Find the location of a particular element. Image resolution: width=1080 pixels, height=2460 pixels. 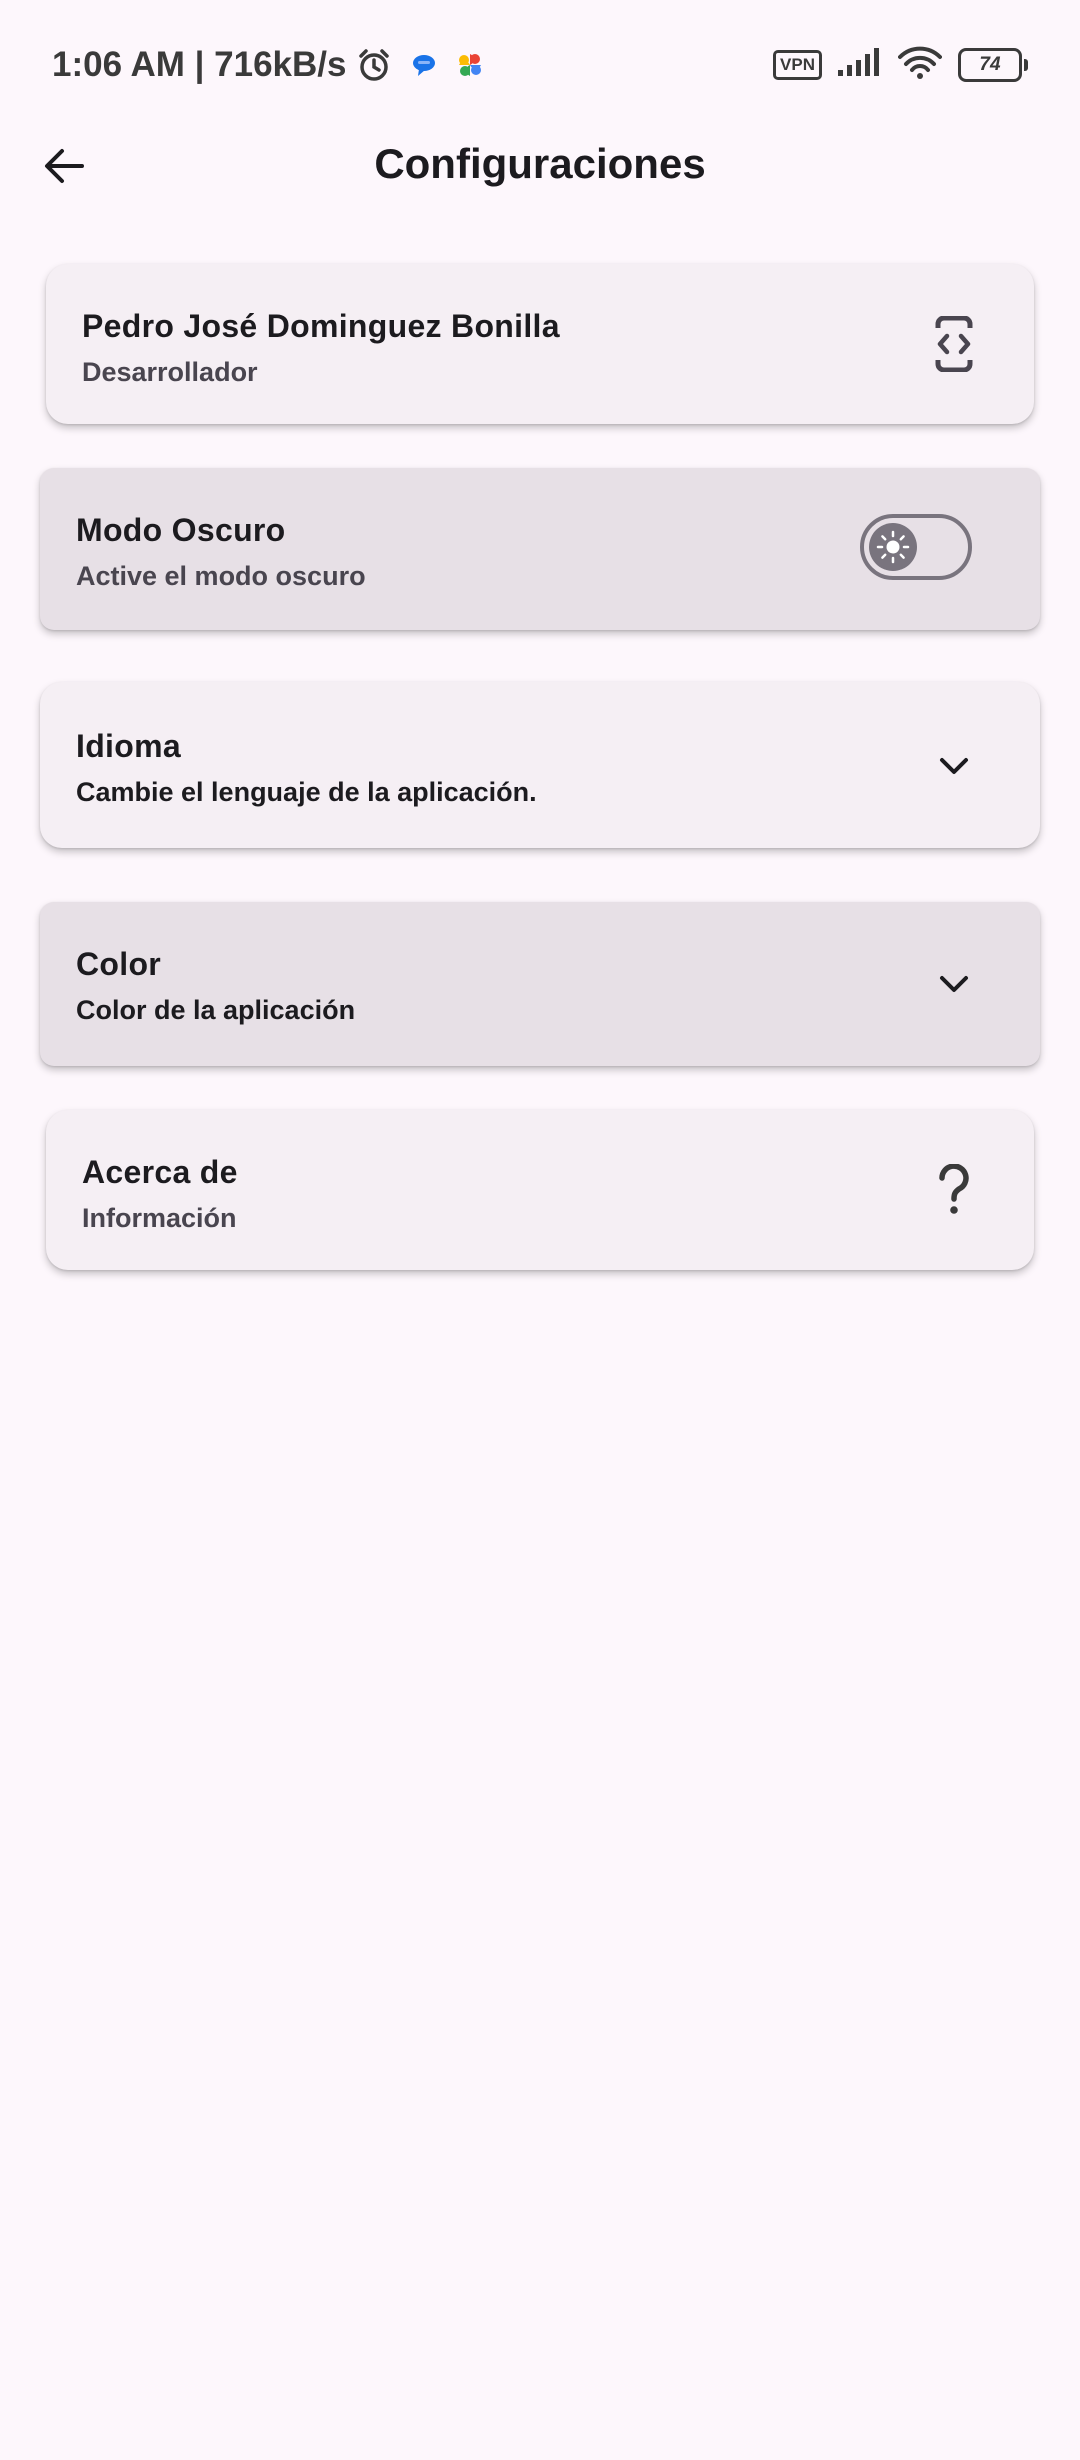

sun-icon is located at coordinates (893, 547).